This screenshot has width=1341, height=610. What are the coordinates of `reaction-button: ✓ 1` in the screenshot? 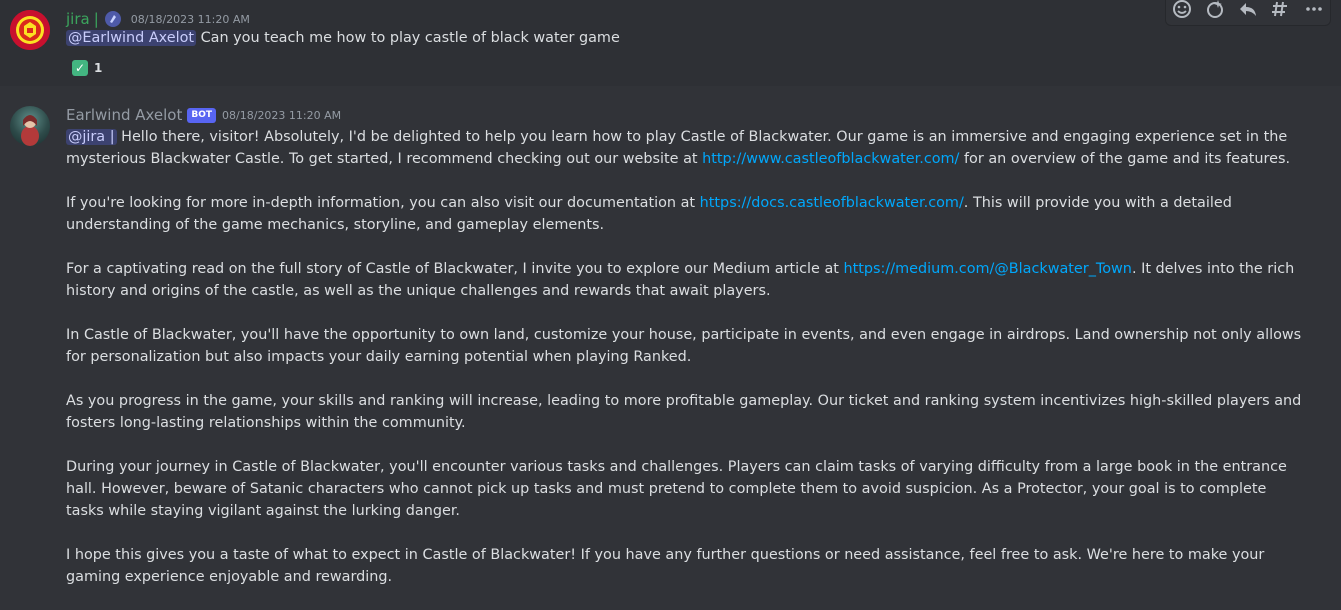 It's located at (88, 68).